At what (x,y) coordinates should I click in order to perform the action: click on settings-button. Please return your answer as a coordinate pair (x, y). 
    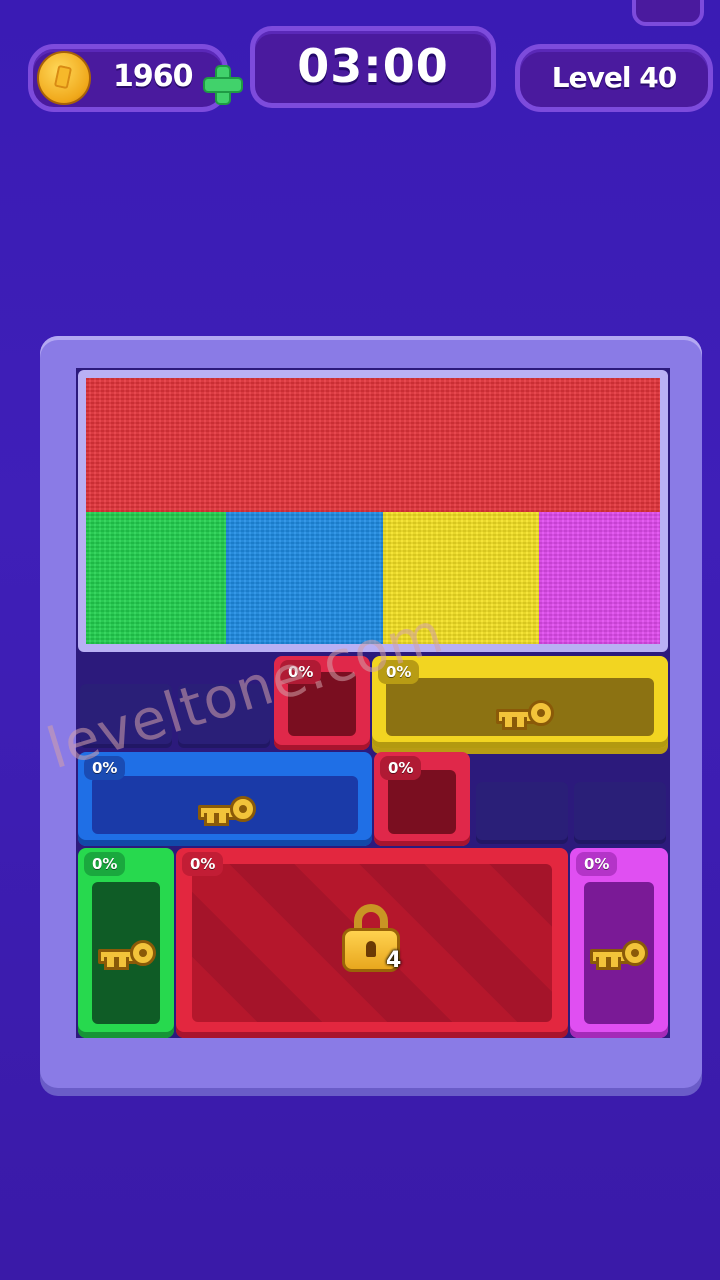
    Looking at the image, I should click on (668, 13).